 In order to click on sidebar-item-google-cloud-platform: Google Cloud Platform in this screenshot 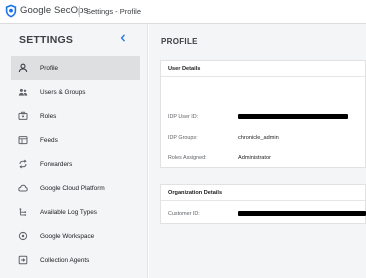, I will do `click(75, 188)`.